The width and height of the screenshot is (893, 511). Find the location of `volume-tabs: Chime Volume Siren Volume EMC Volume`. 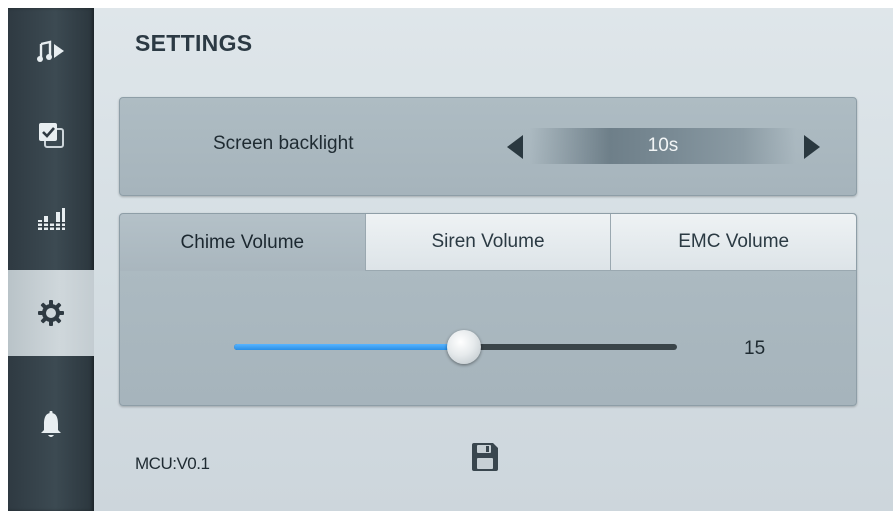

volume-tabs: Chime Volume Siren Volume EMC Volume is located at coordinates (488, 242).